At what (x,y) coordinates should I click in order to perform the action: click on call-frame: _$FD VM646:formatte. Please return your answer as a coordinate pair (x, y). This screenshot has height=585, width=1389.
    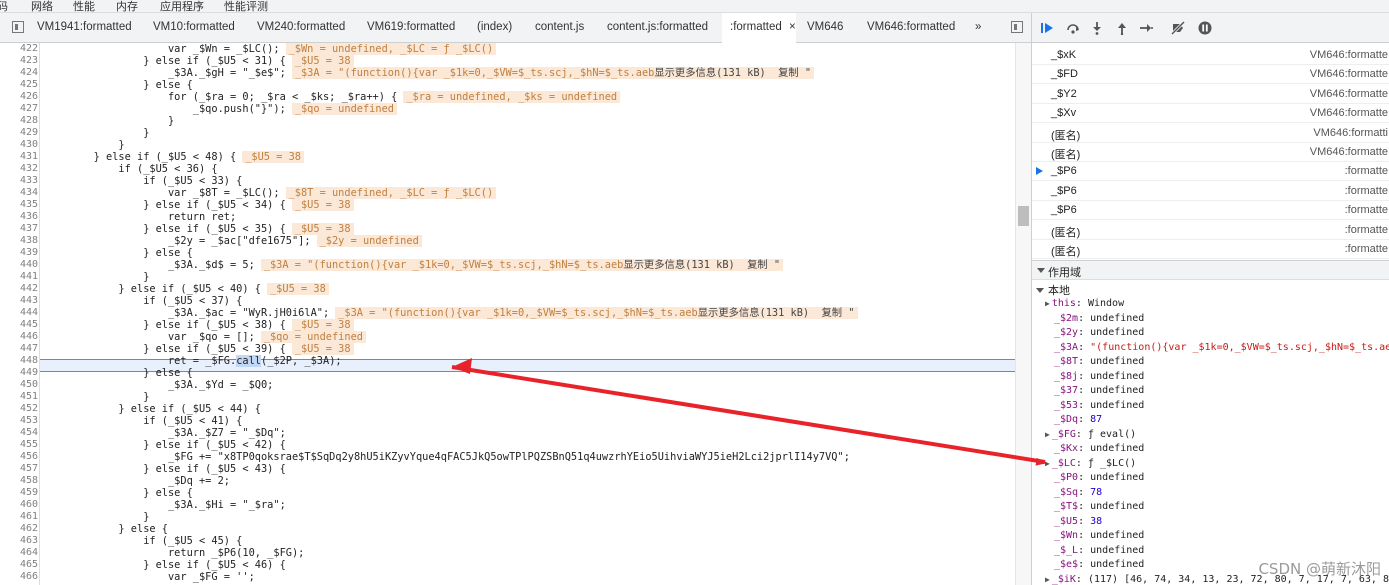
    Looking at the image, I should click on (1210, 75).